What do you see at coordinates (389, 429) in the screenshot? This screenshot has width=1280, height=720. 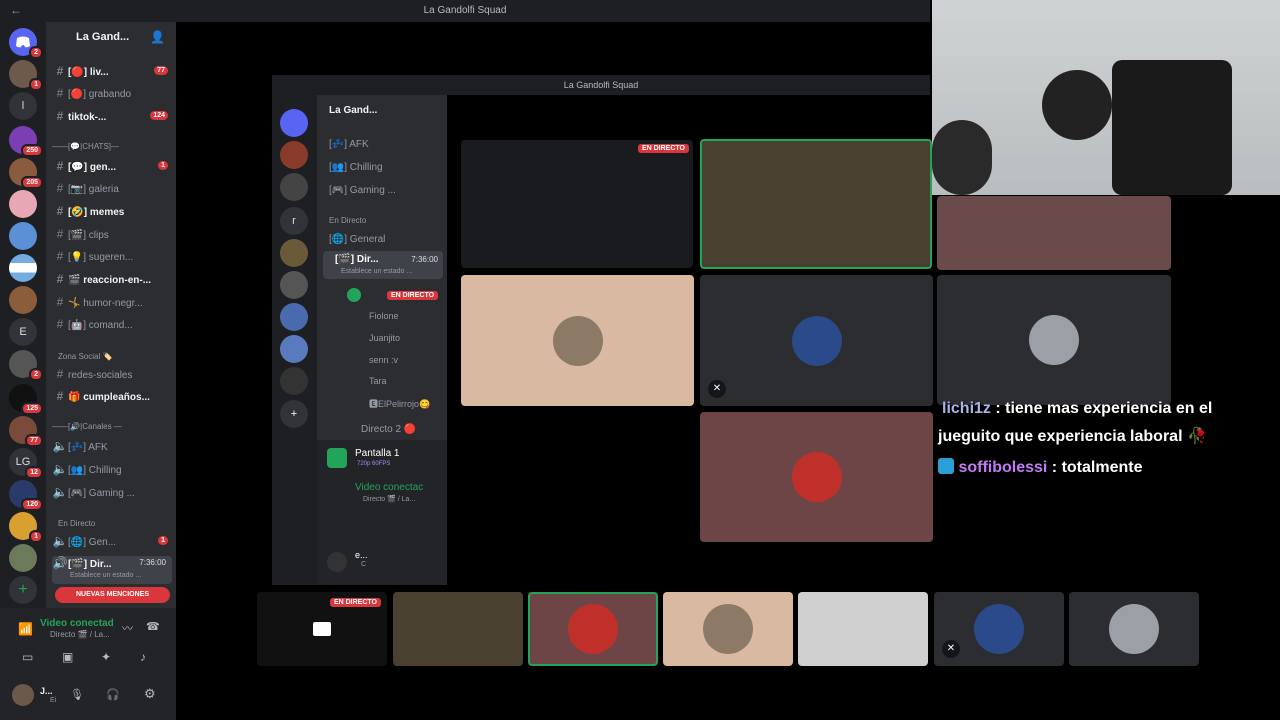 I see `nested-voice-channel: Directo 2 🔴` at bounding box center [389, 429].